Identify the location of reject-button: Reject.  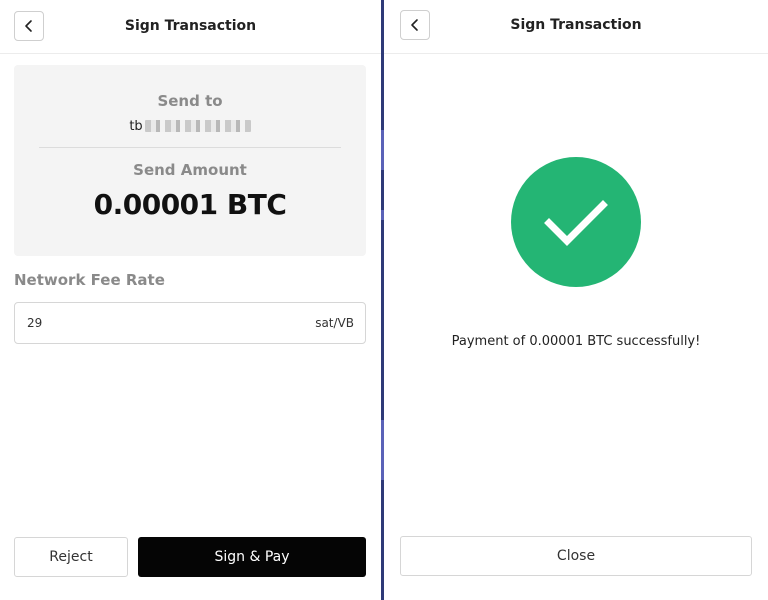
(71, 557).